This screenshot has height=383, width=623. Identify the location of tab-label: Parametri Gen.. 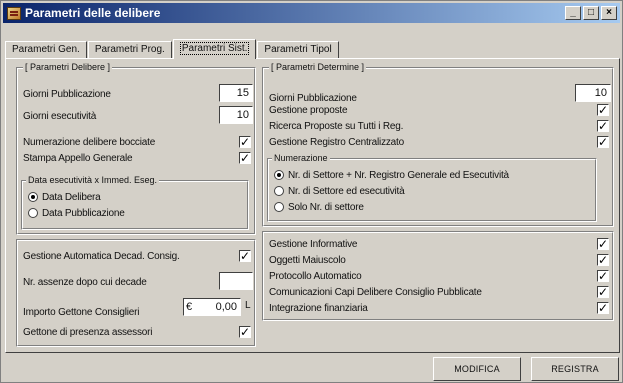
(46, 49).